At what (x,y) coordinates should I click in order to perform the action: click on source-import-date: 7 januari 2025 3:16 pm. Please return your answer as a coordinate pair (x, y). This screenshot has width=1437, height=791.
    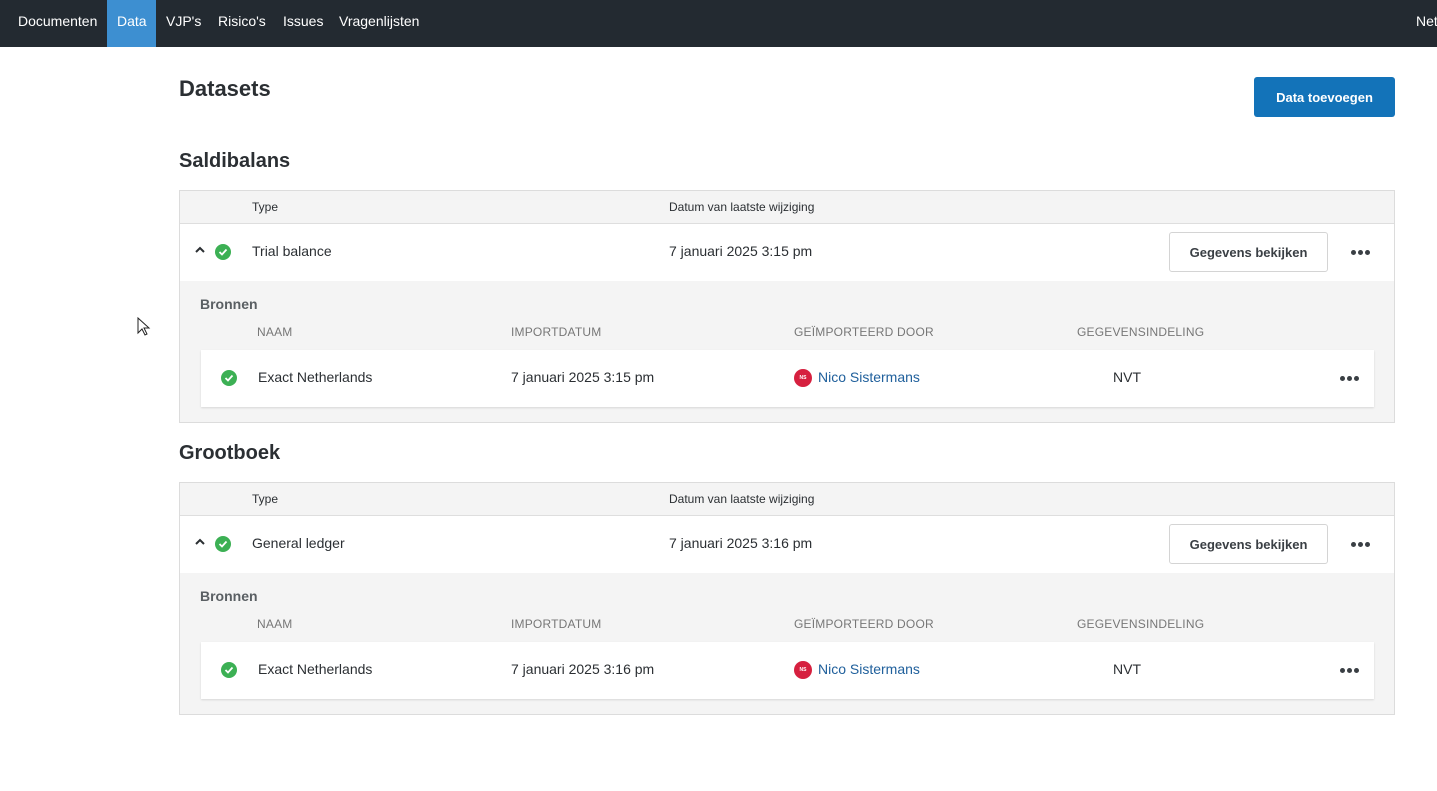
    Looking at the image, I should click on (583, 669).